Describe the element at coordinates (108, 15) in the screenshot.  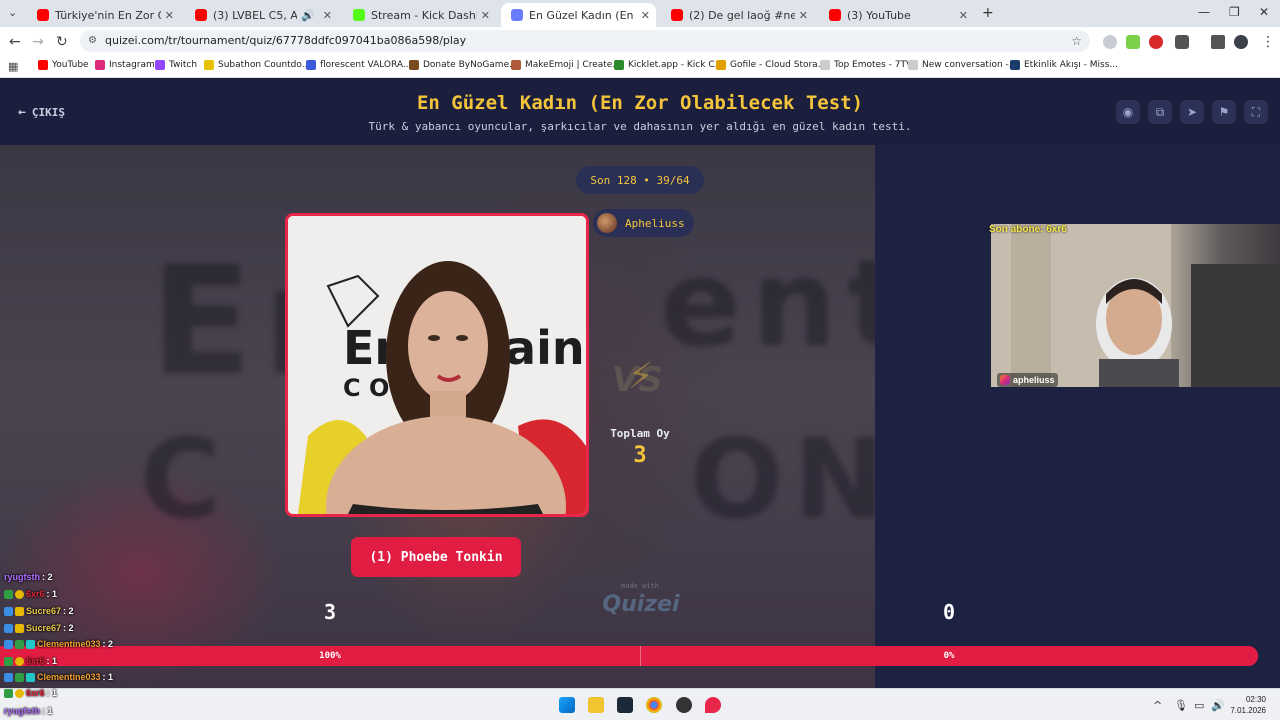
I see `tab-title: Türkiye'nin En Zor Görülen Hay` at that location.